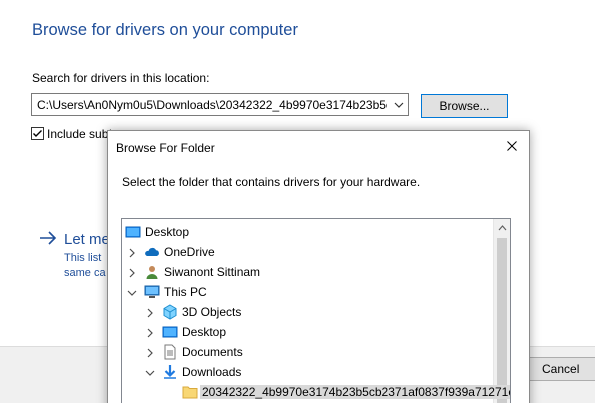 The width and height of the screenshot is (595, 403). I want to click on close-icon, so click(512, 146).